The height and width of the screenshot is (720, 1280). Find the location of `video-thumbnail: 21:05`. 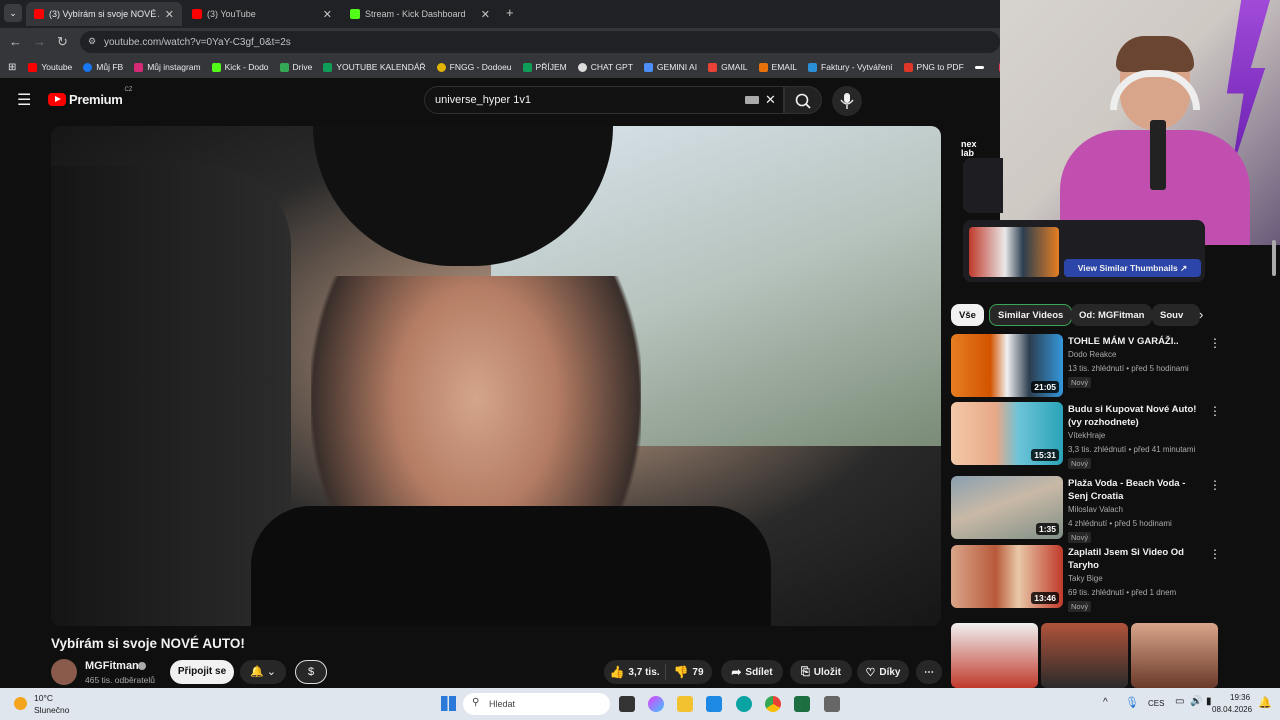

video-thumbnail: 21:05 is located at coordinates (1007, 365).